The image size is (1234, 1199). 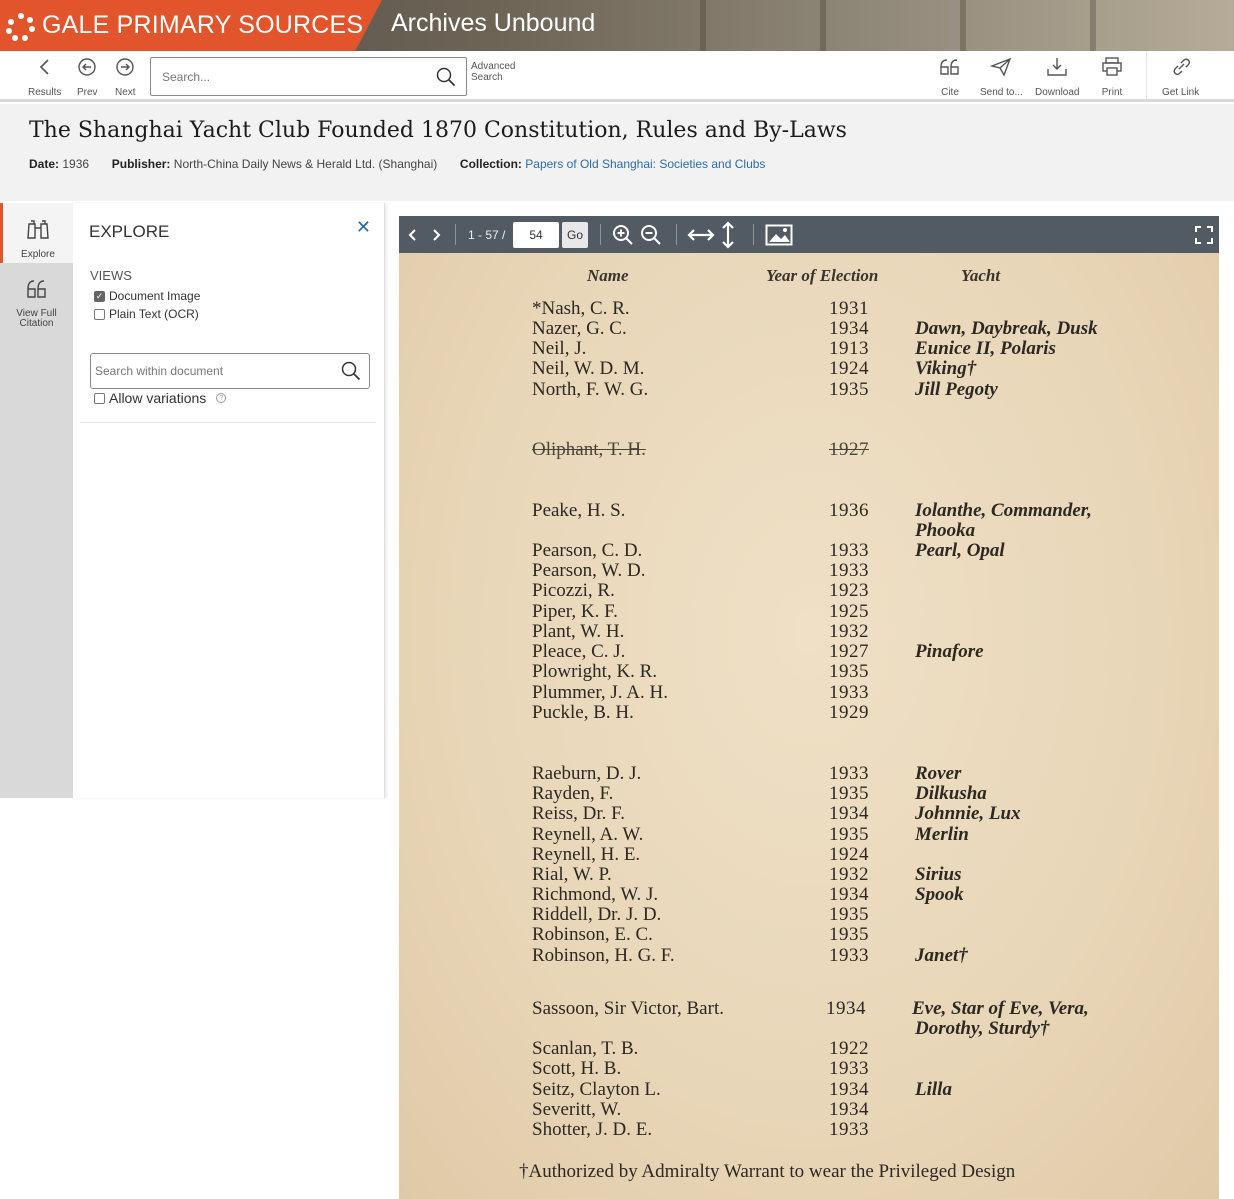 I want to click on list-item: Reiss, Dr. F. 1934 Johnnie, Lux, so click(x=809, y=813).